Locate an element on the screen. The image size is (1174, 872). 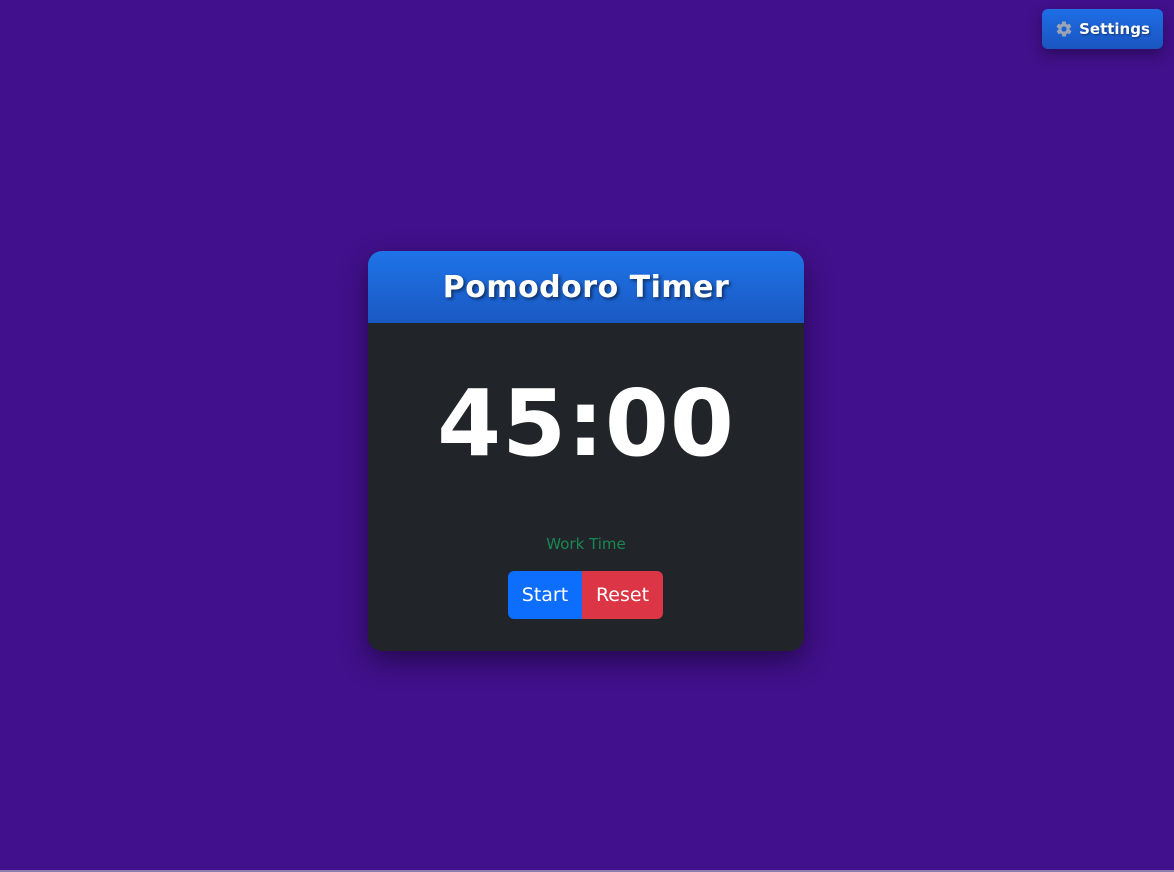
timer-display: 45:00 is located at coordinates (586, 423).